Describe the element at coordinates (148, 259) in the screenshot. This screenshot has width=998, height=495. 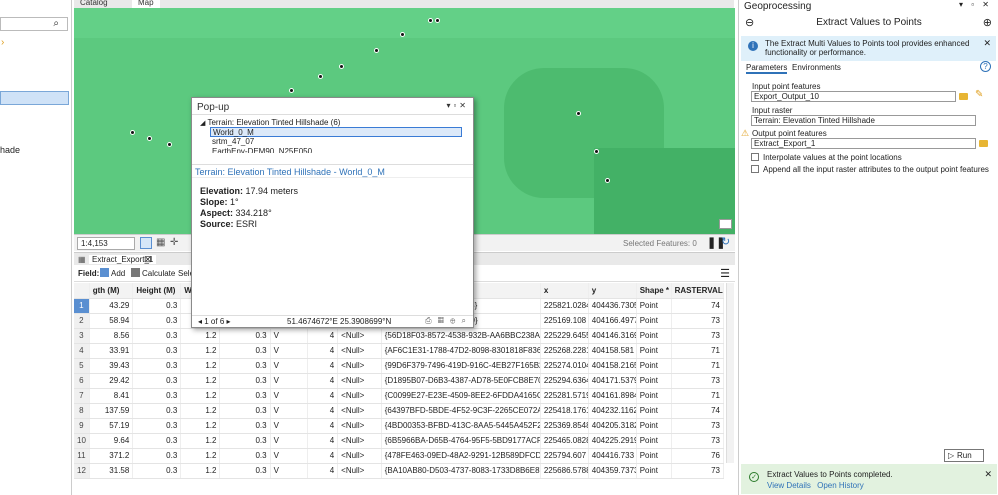
I see `close-icon: ⊠` at that location.